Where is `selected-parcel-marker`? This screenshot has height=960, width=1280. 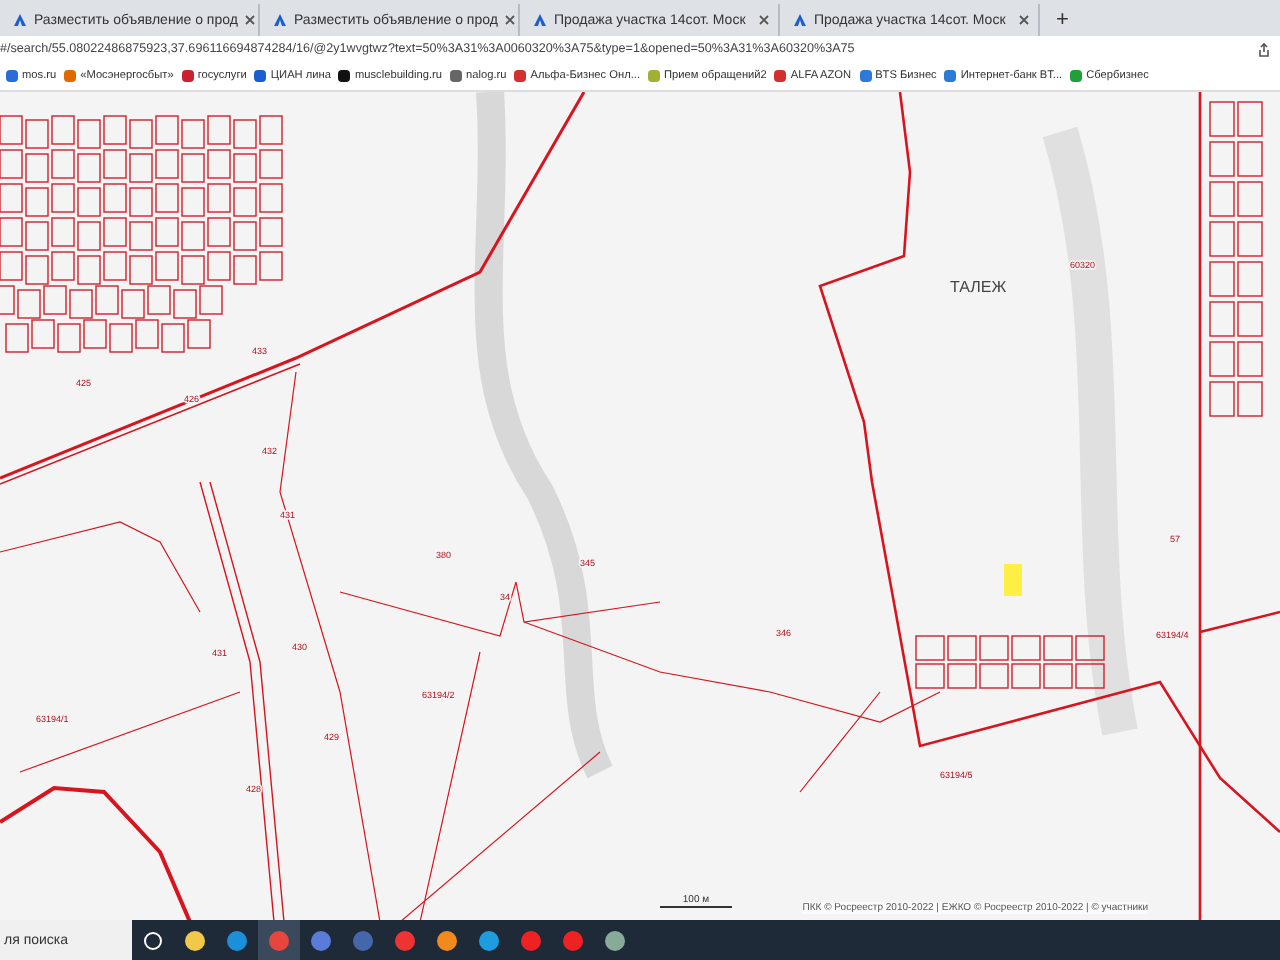 selected-parcel-marker is located at coordinates (1013, 580).